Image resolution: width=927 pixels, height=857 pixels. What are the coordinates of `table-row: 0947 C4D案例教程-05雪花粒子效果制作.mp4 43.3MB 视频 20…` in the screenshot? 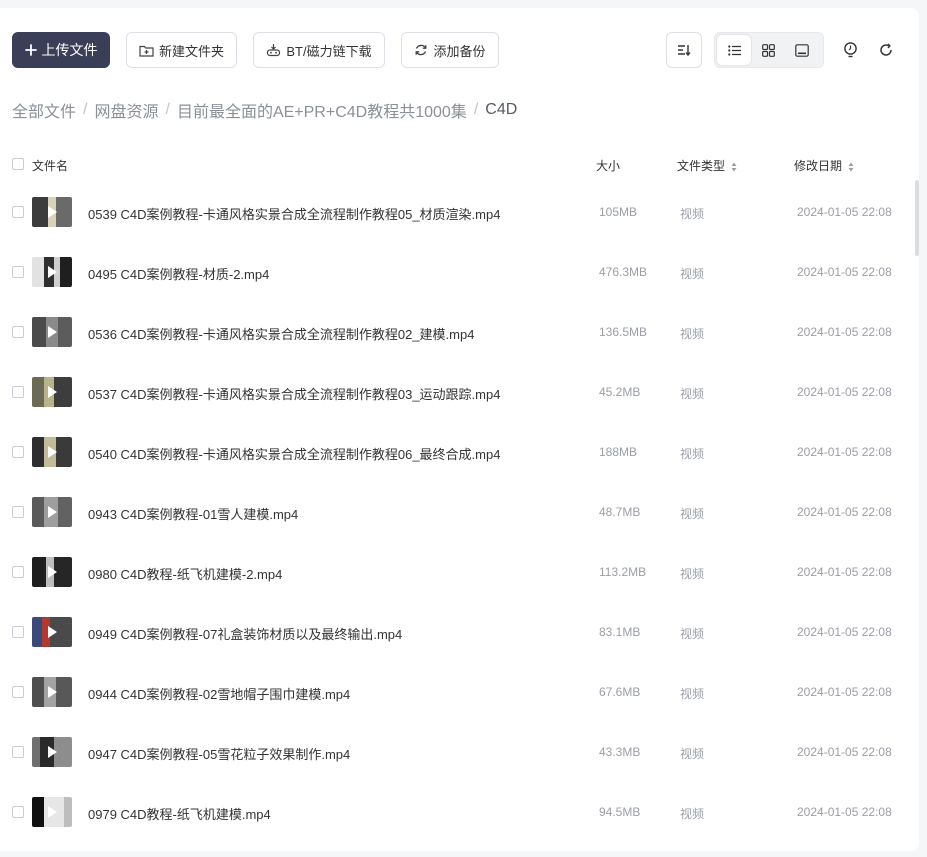 It's located at (459, 752).